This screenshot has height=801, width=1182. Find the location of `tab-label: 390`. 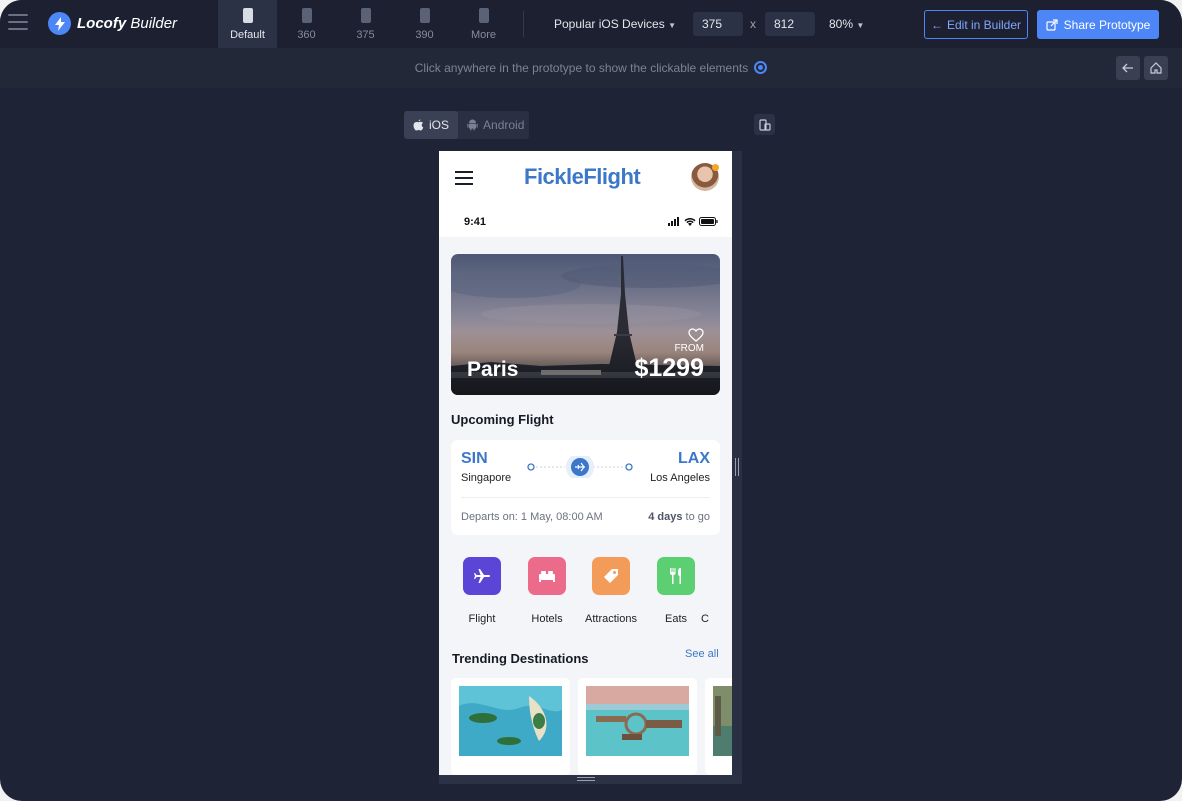

tab-label: 390 is located at coordinates (424, 34).